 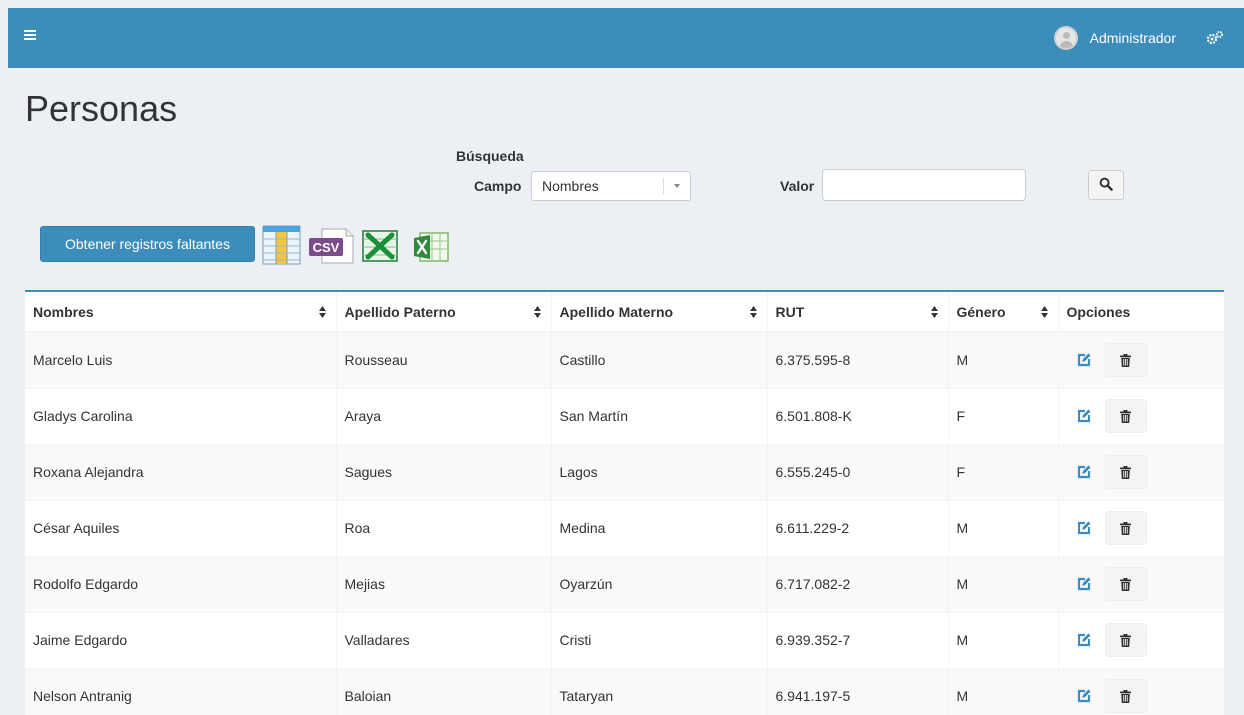 What do you see at coordinates (444, 640) in the screenshot?
I see `cell-apellido-paterno: Valladares` at bounding box center [444, 640].